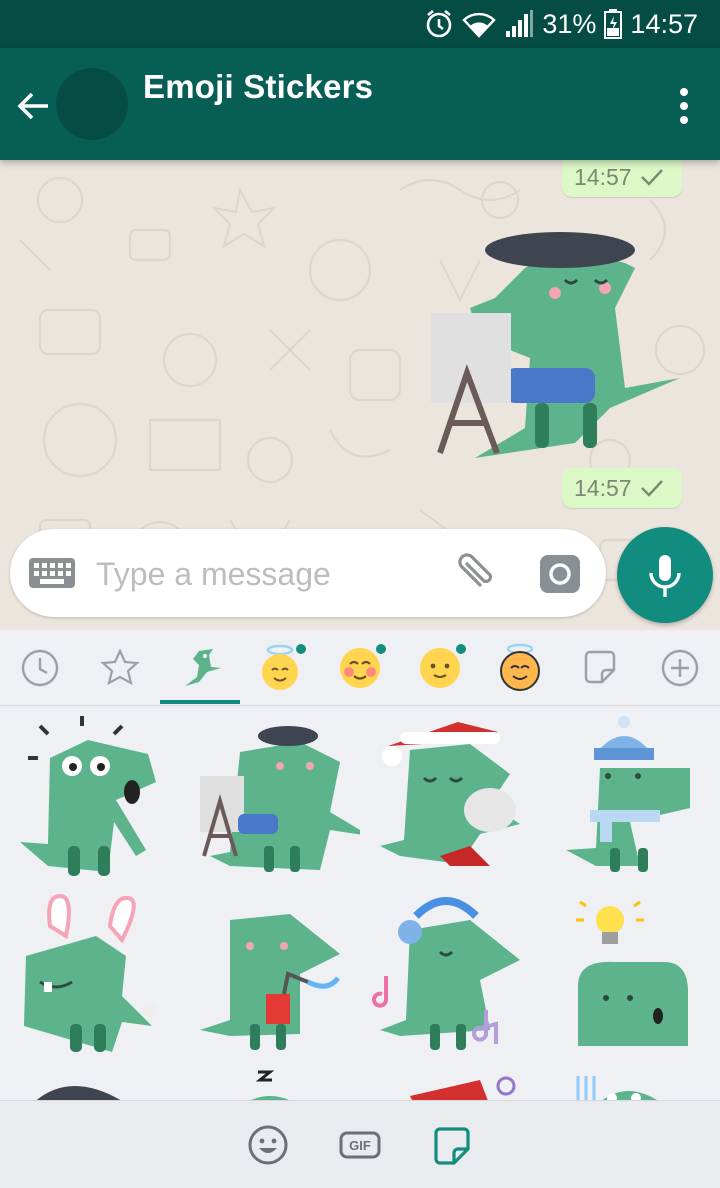  I want to click on back-arrow-icon, so click(34, 106).